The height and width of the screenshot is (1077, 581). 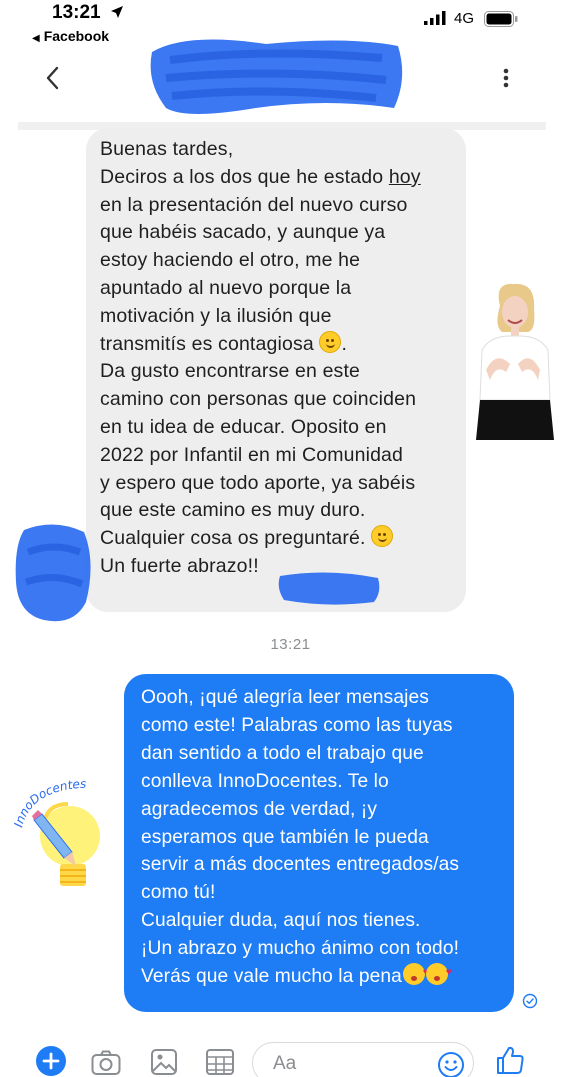 What do you see at coordinates (36, 38) in the screenshot?
I see `back-triangle-icon: ◀` at bounding box center [36, 38].